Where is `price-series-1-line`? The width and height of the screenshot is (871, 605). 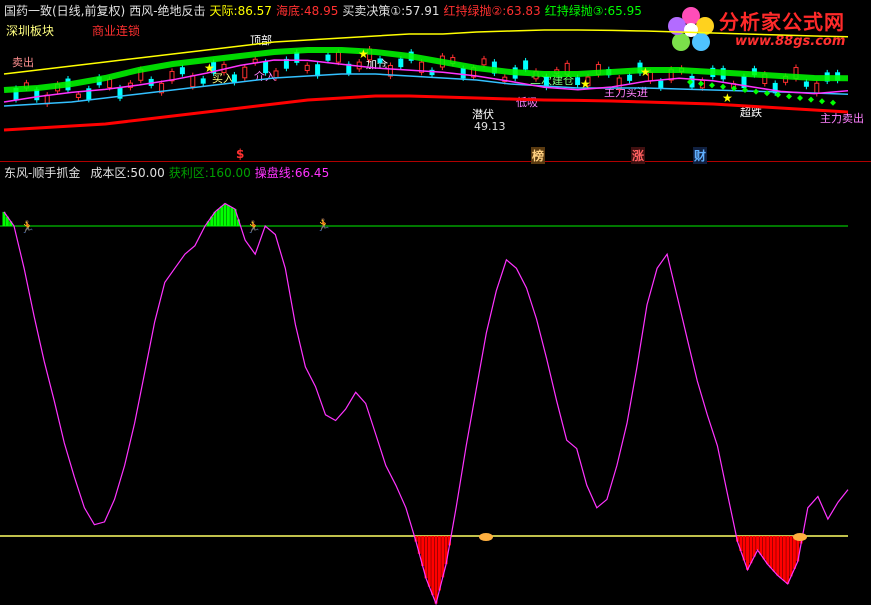
price-series-1-line is located at coordinates (426, 52).